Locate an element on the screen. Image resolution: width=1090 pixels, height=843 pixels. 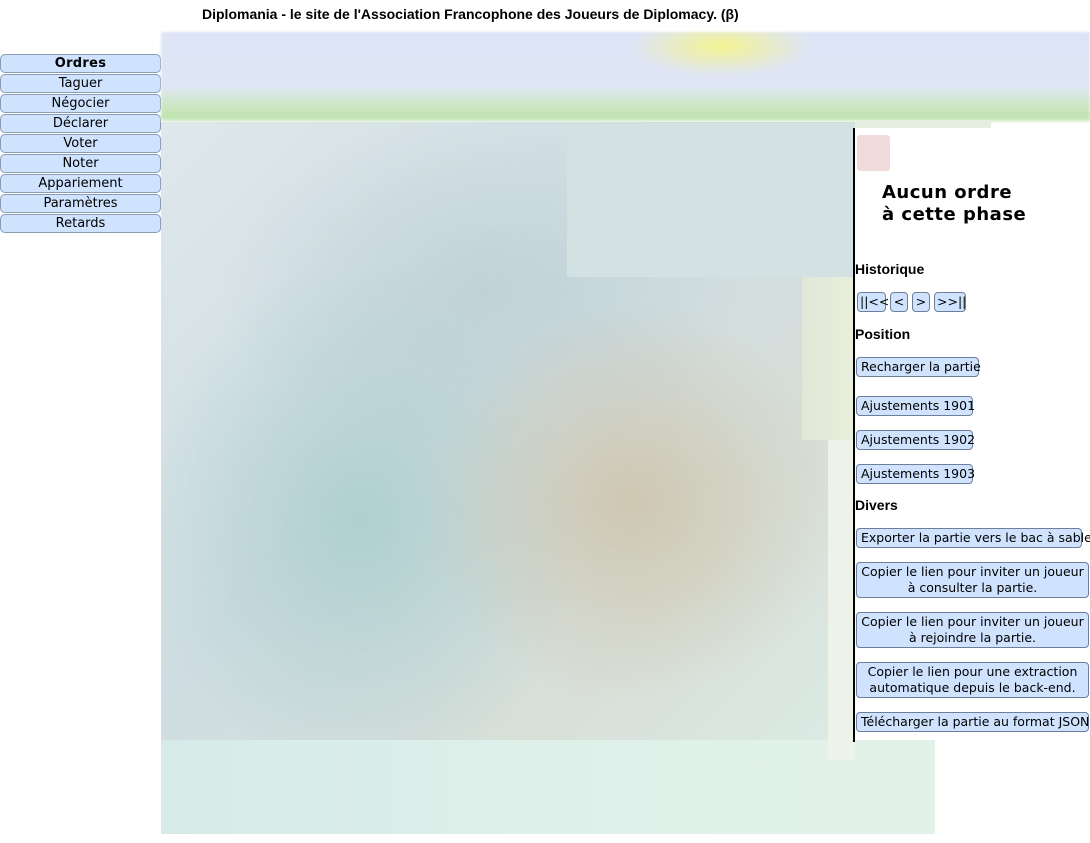
menu-item-parametres: Paramètres is located at coordinates (80, 203).